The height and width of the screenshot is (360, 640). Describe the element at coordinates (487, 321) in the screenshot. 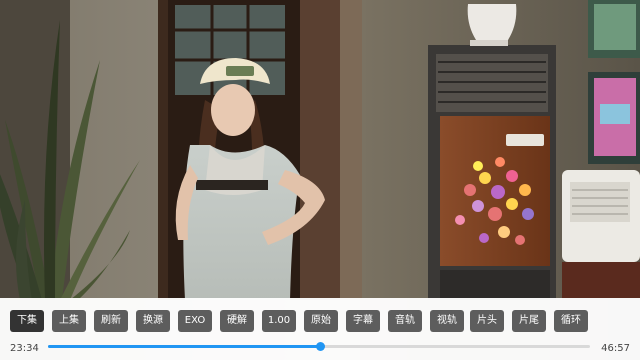

I see `skip-intro-button: 片头` at that location.